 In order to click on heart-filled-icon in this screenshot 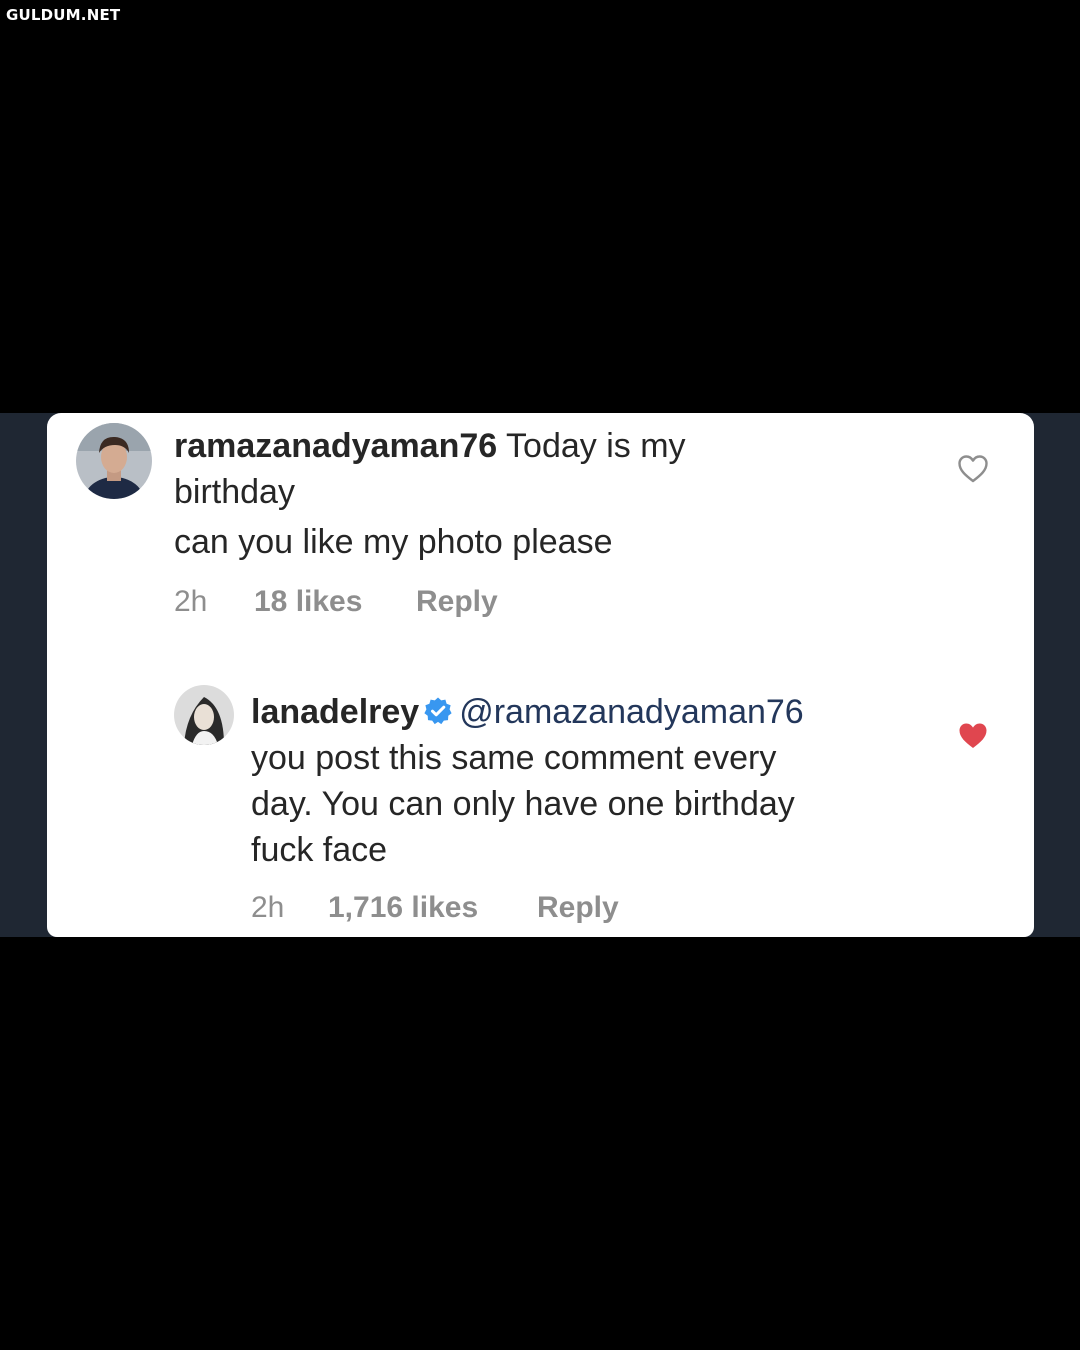, I will do `click(973, 736)`.